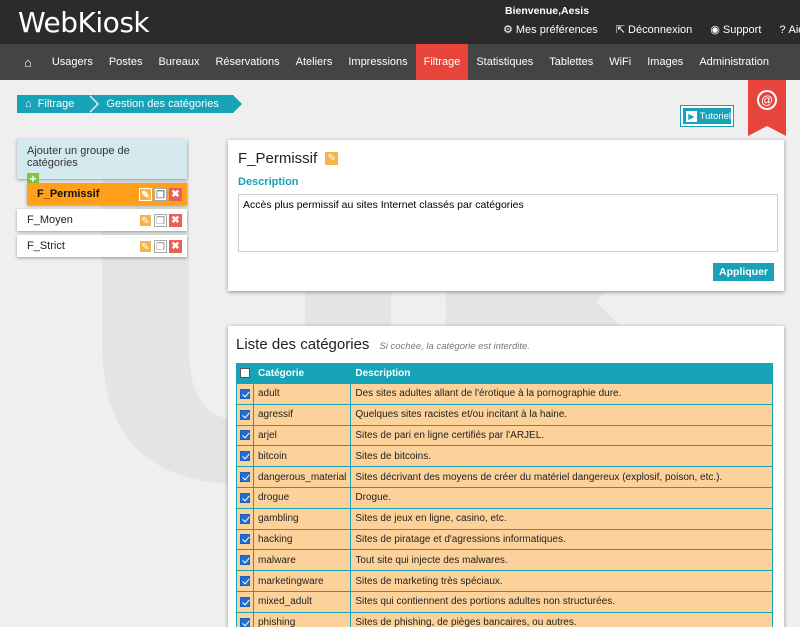  What do you see at coordinates (314, 62) in the screenshot?
I see `nav-ateliers: Ateliers` at bounding box center [314, 62].